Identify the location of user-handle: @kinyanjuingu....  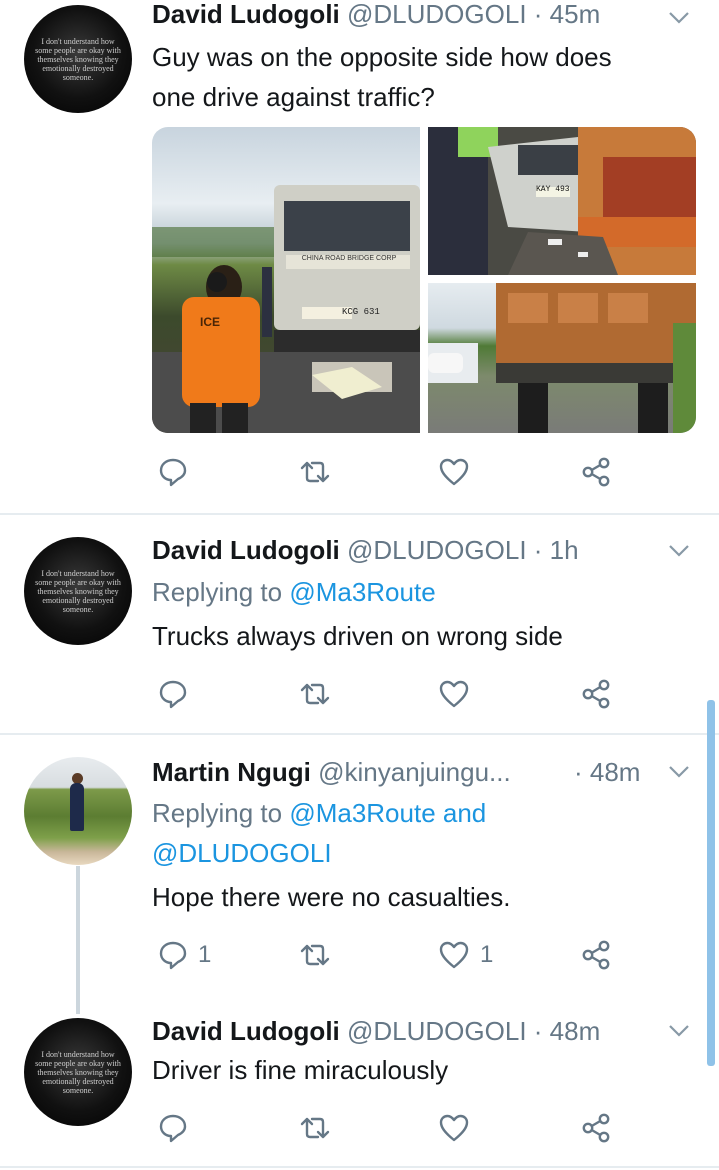
(414, 772).